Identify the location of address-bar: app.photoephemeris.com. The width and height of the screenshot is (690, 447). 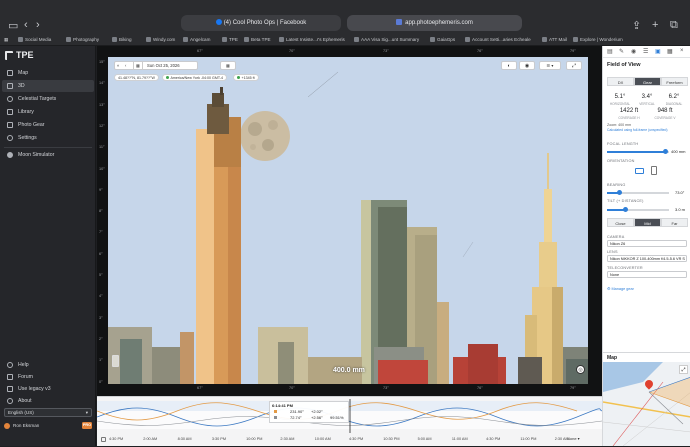
(434, 23).